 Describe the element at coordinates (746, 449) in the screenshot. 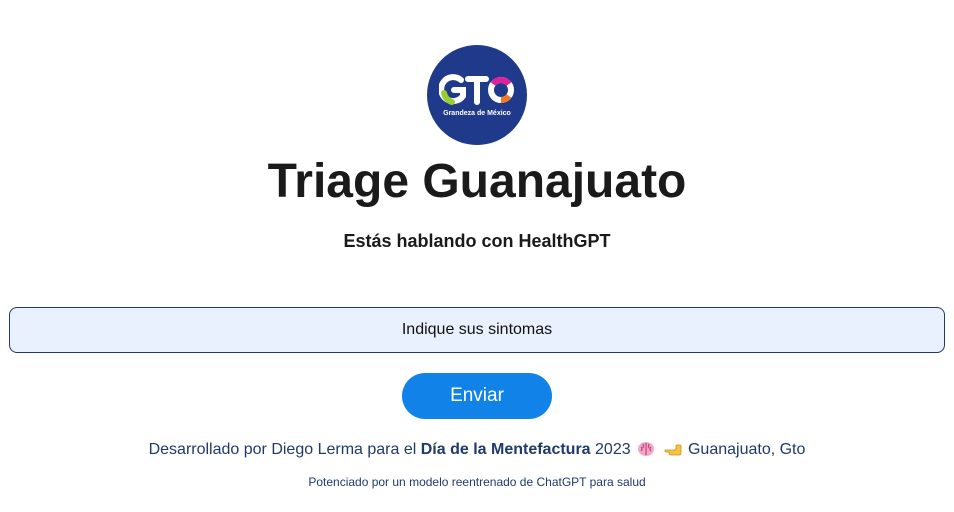

I see `credits-location: Guanajuato, Gto` at that location.